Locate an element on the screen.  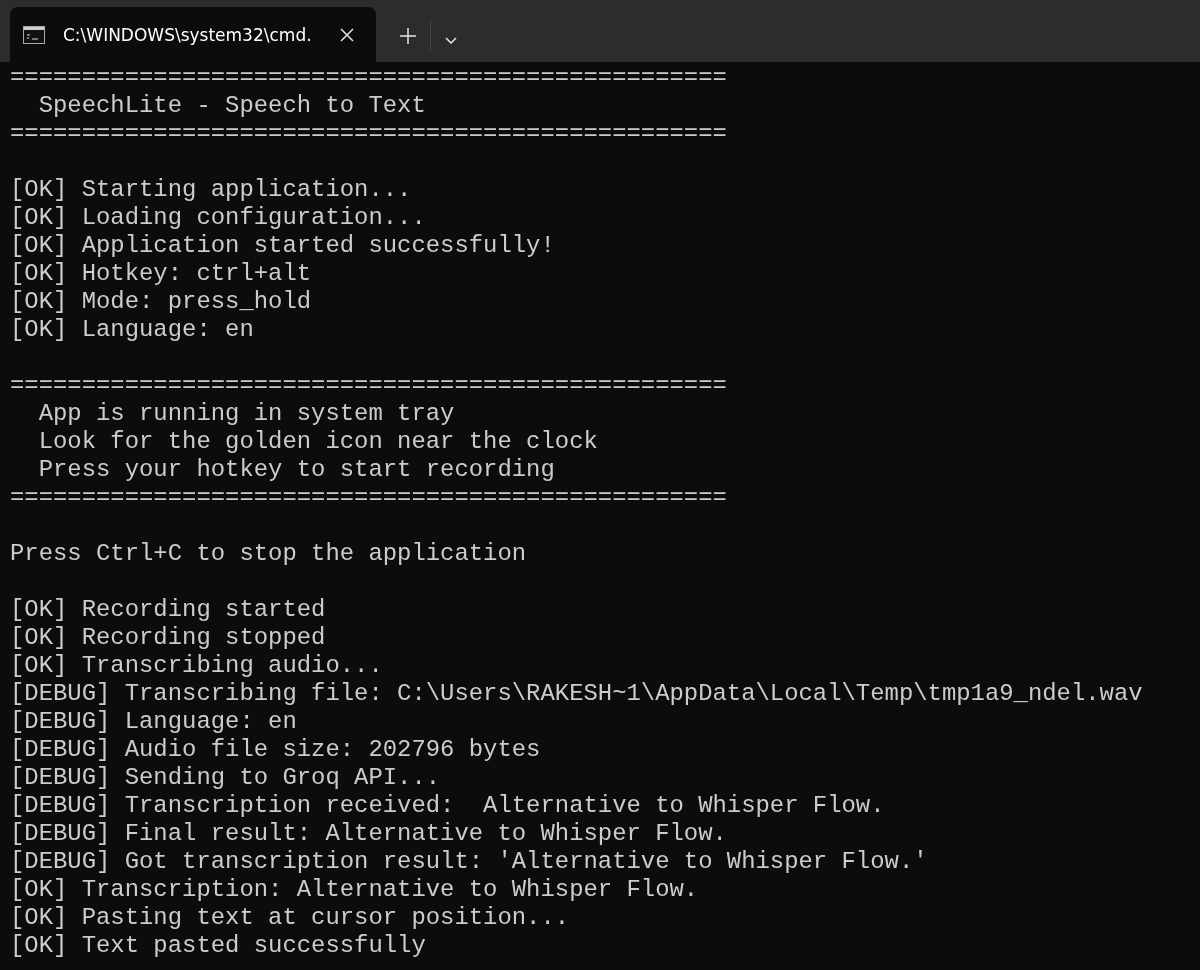
console-line: [OK] Hotkey: ctrl+alt is located at coordinates (161, 274).